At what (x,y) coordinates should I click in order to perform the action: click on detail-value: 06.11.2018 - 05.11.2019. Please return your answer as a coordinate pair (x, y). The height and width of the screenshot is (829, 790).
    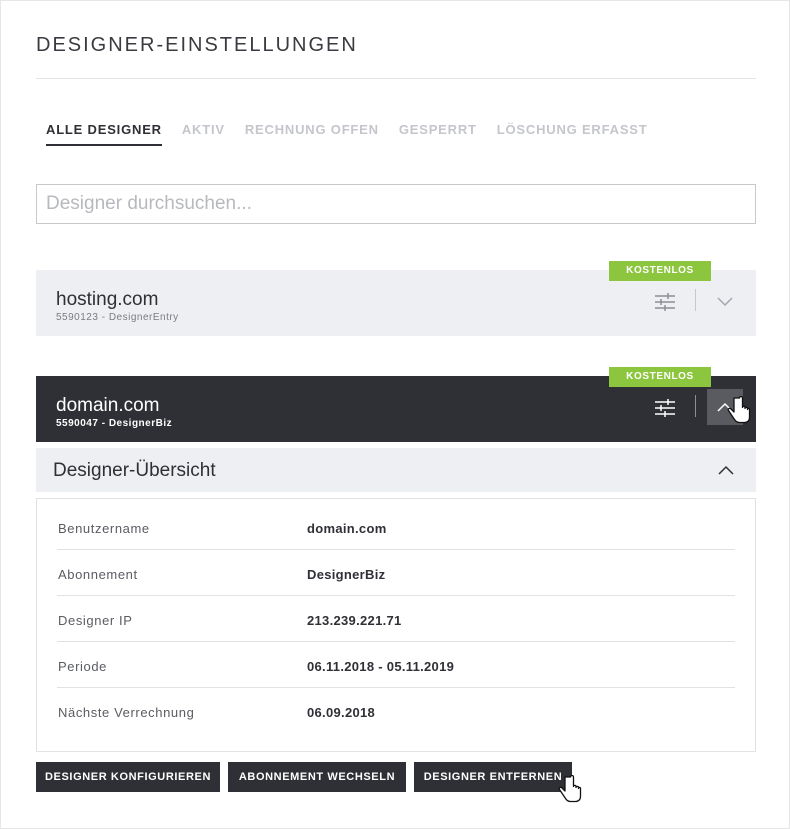
    Looking at the image, I should click on (381, 666).